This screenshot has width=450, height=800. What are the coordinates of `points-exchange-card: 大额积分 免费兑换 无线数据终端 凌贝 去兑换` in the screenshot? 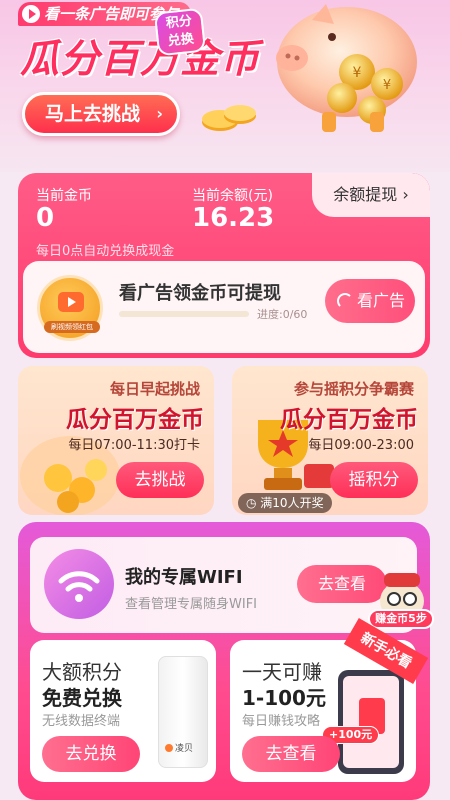 It's located at (123, 711).